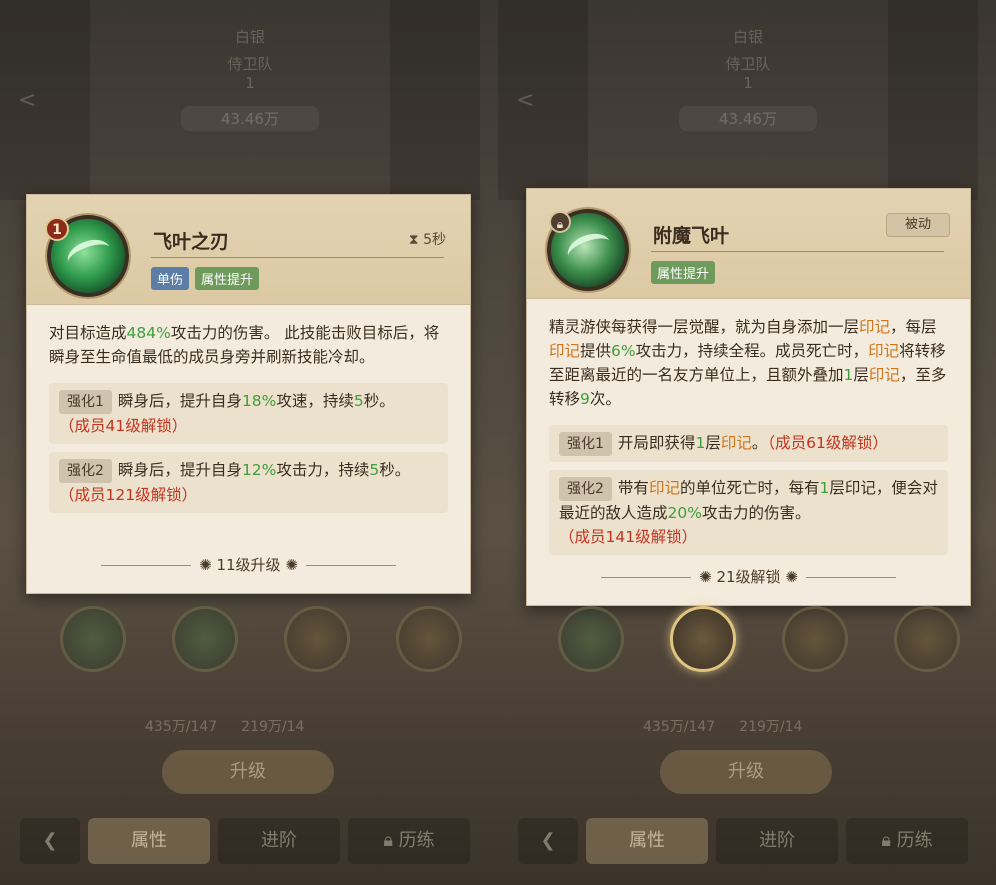 The height and width of the screenshot is (885, 996). Describe the element at coordinates (703, 639) in the screenshot. I see `skill-orb-selected` at that location.